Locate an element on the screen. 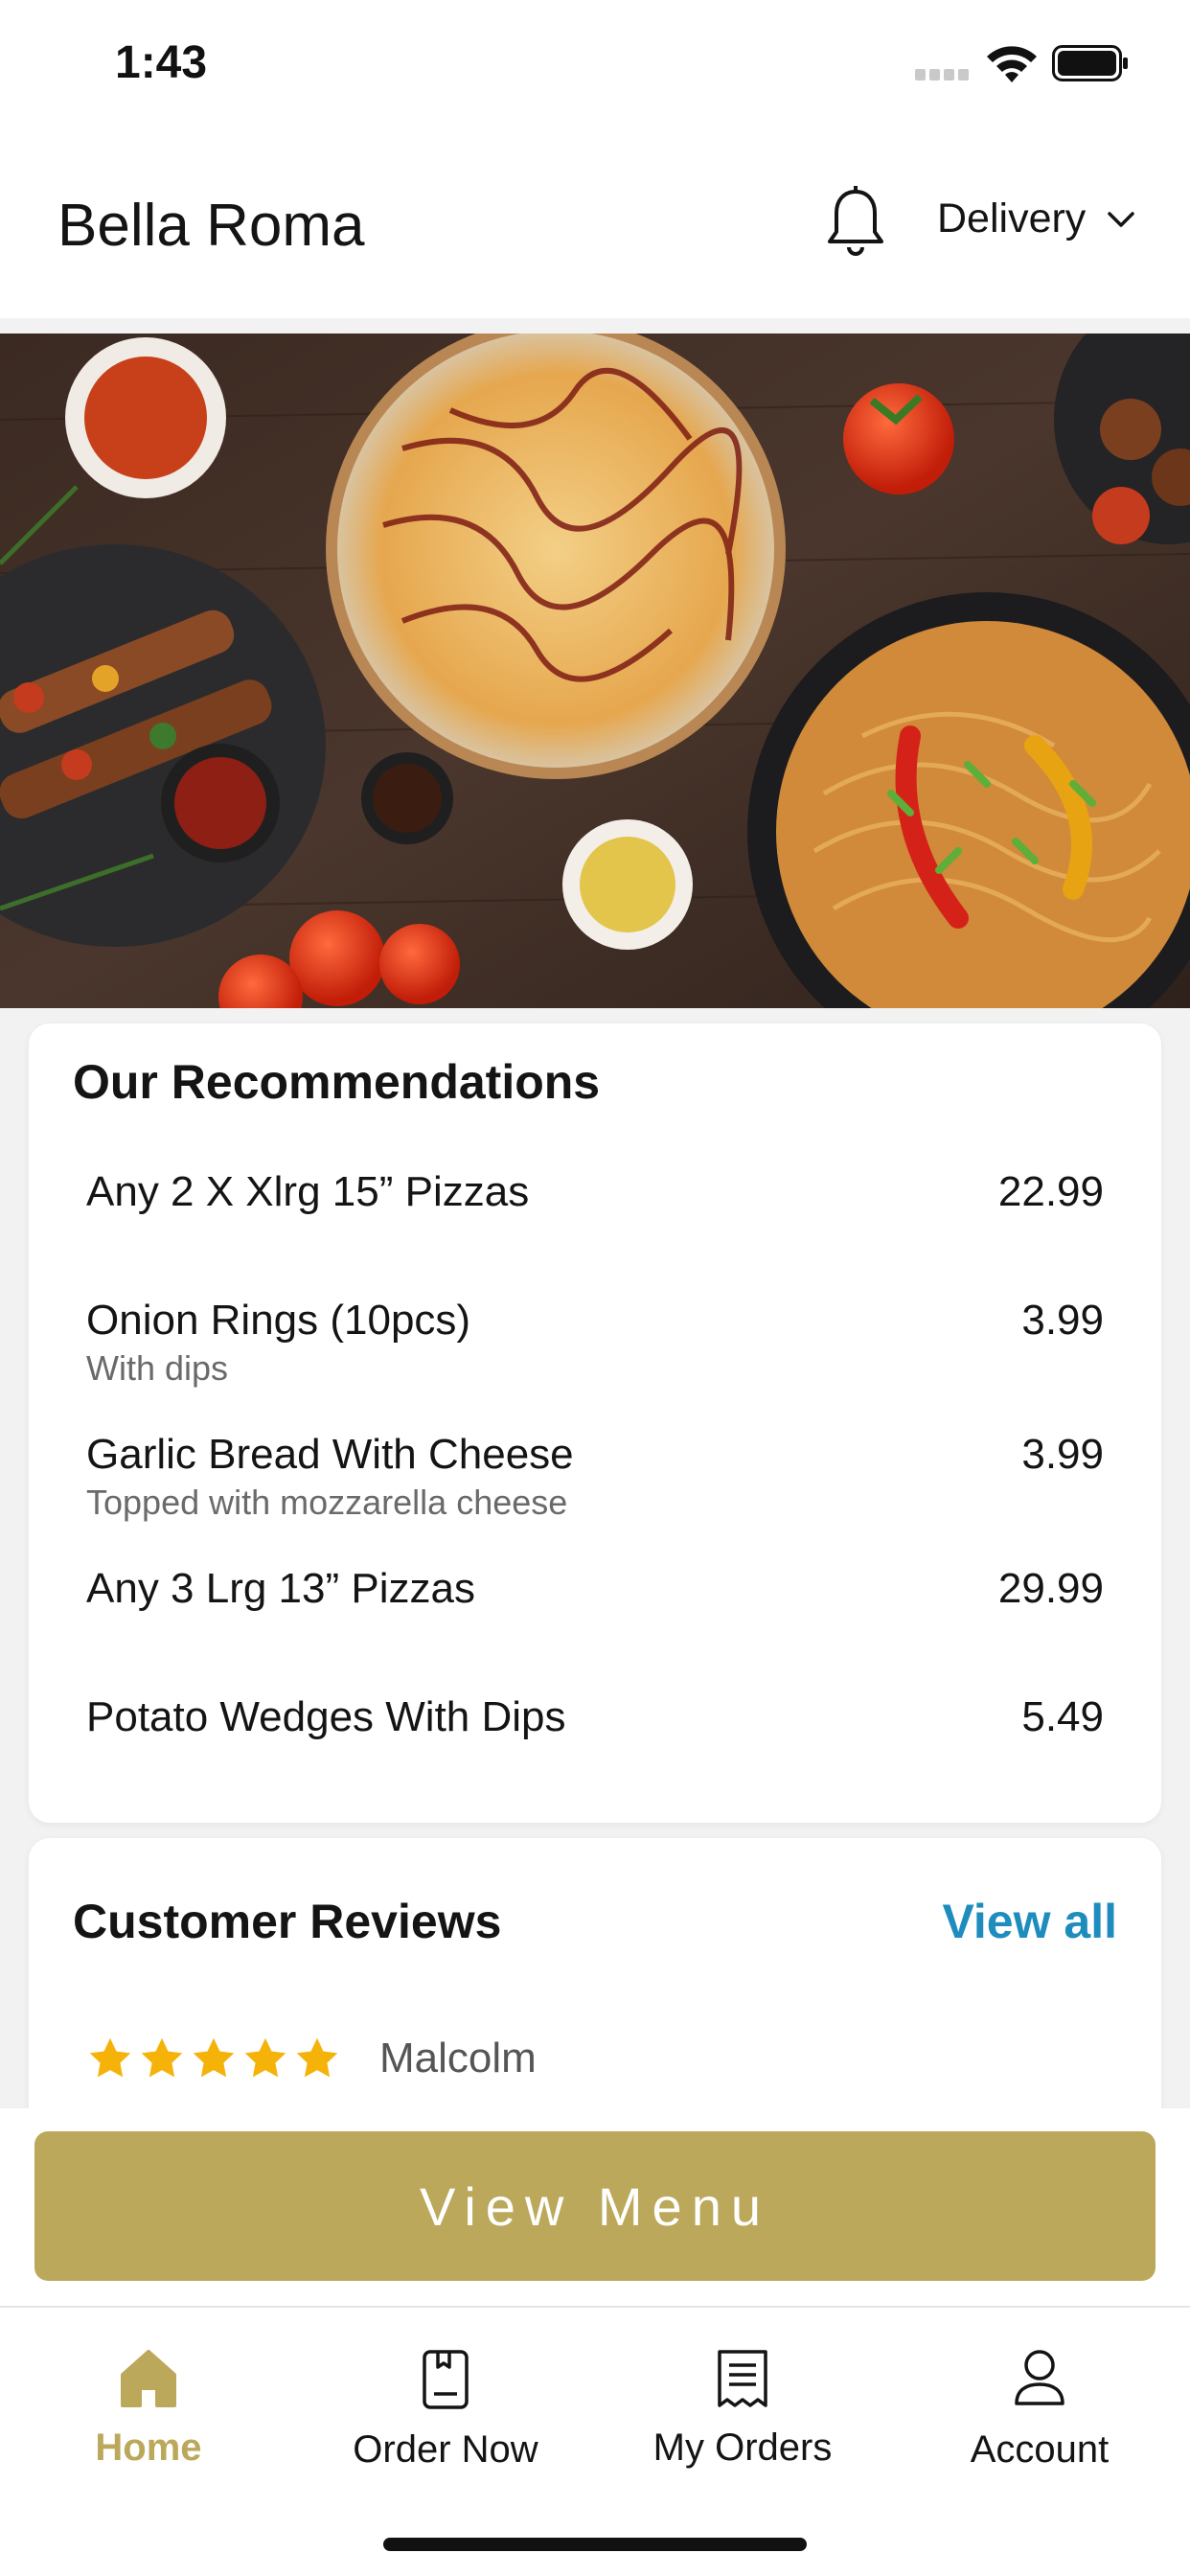 Image resolution: width=1190 pixels, height=2576 pixels. review-item: Malcolm is located at coordinates (311, 2058).